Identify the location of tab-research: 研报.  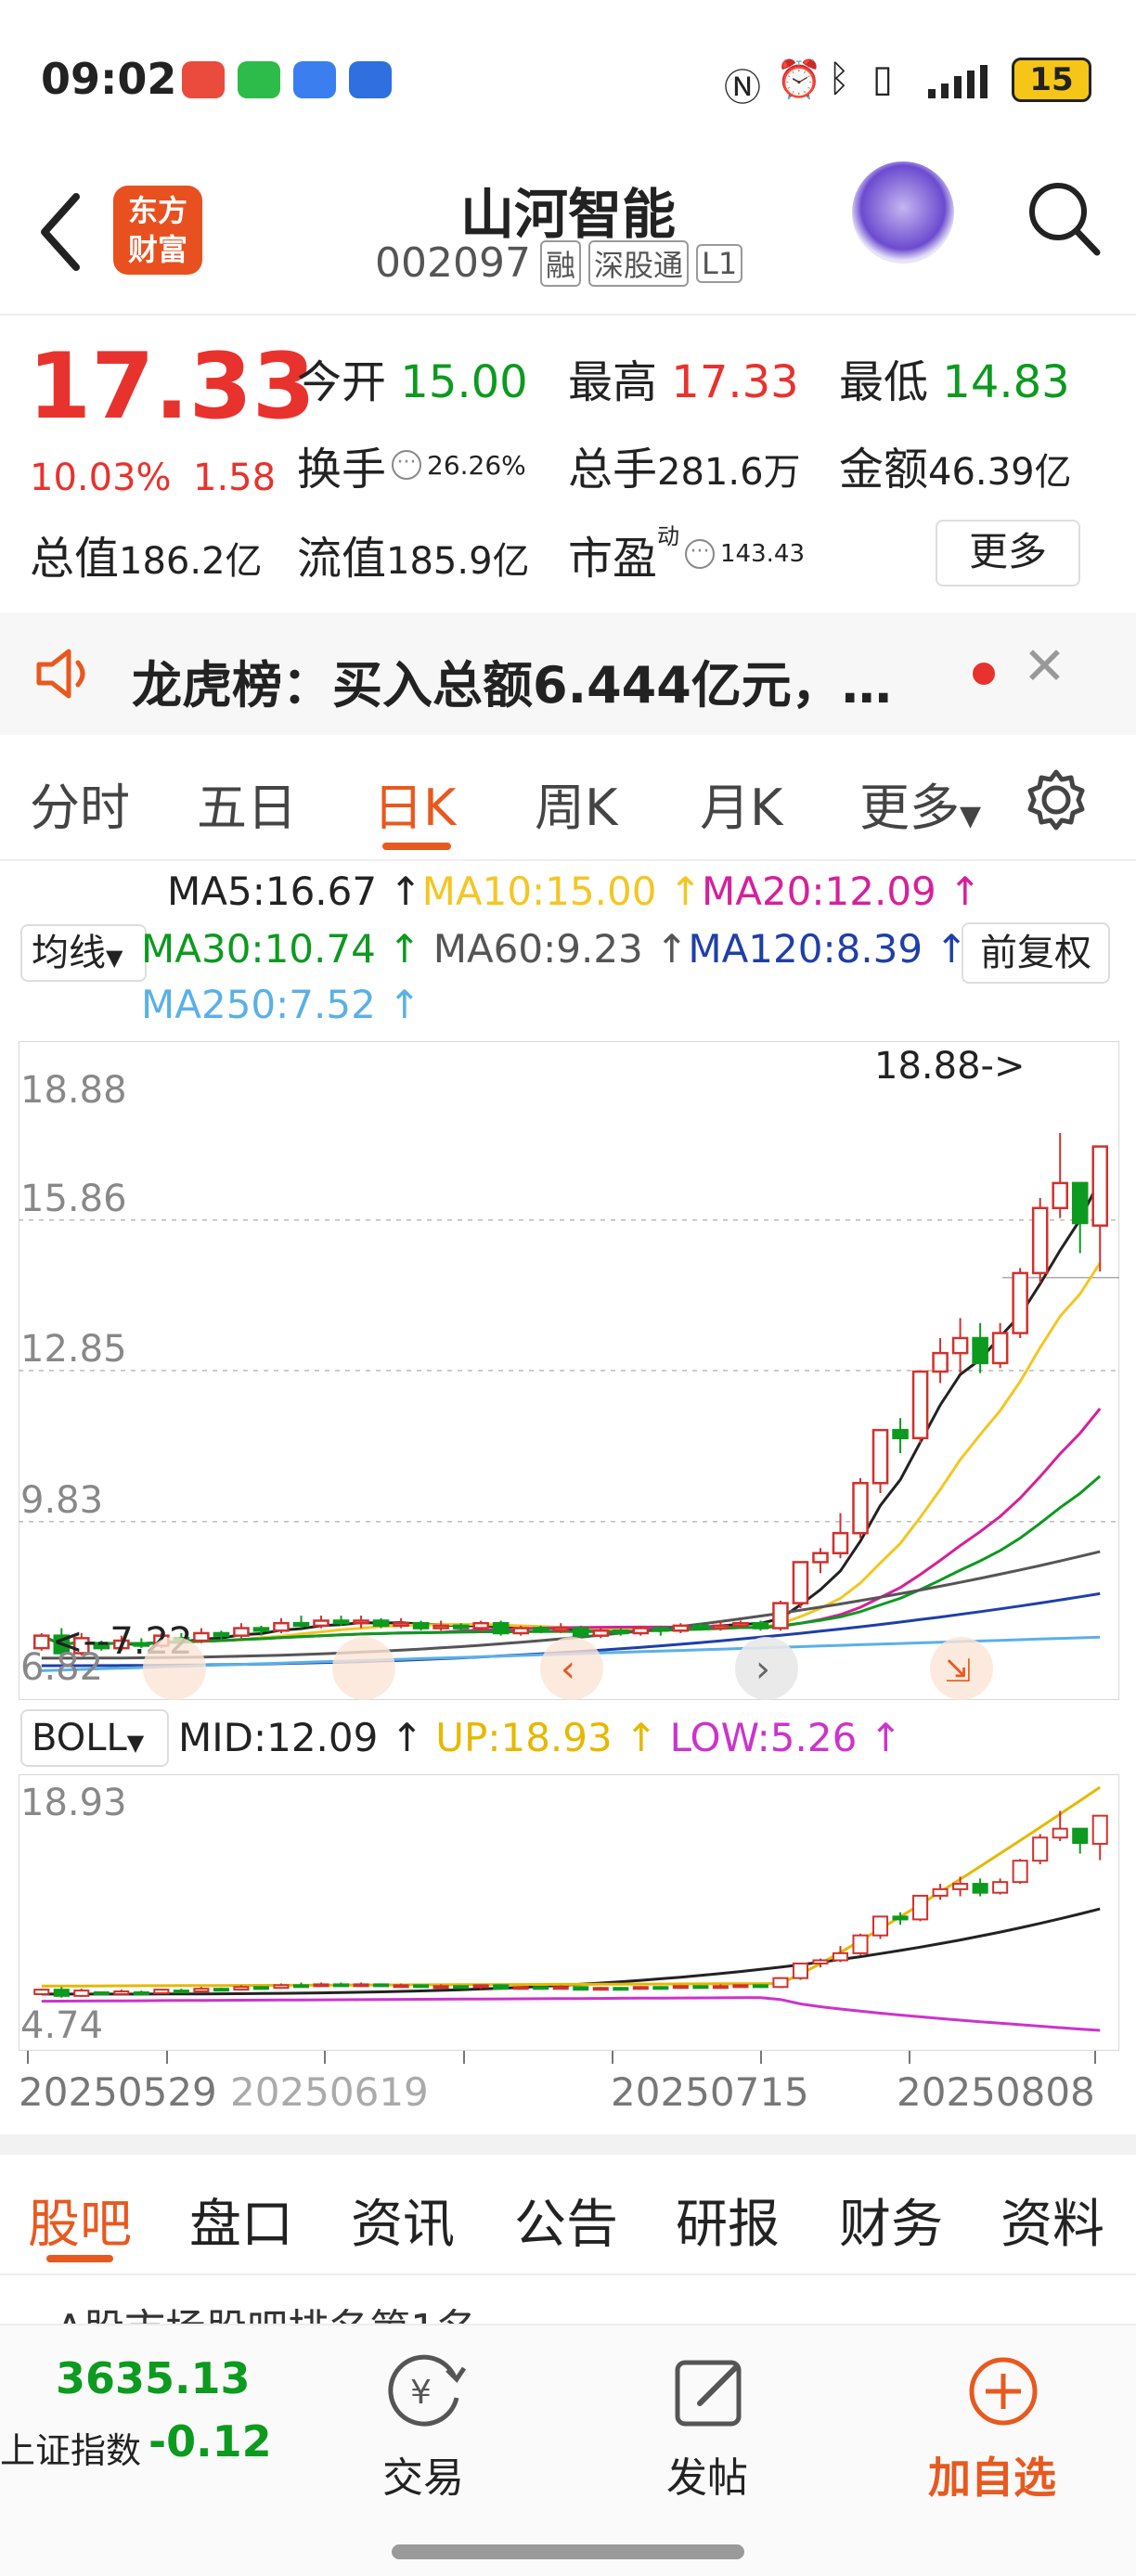
(728, 2221).